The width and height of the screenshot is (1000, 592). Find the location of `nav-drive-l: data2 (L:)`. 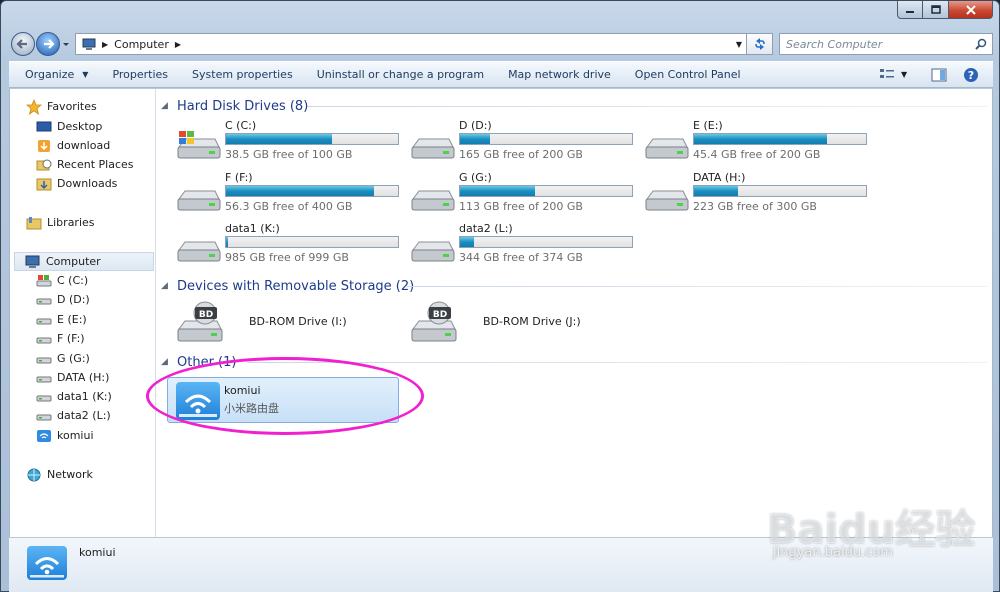

nav-drive-l: data2 (L:) is located at coordinates (73, 415).